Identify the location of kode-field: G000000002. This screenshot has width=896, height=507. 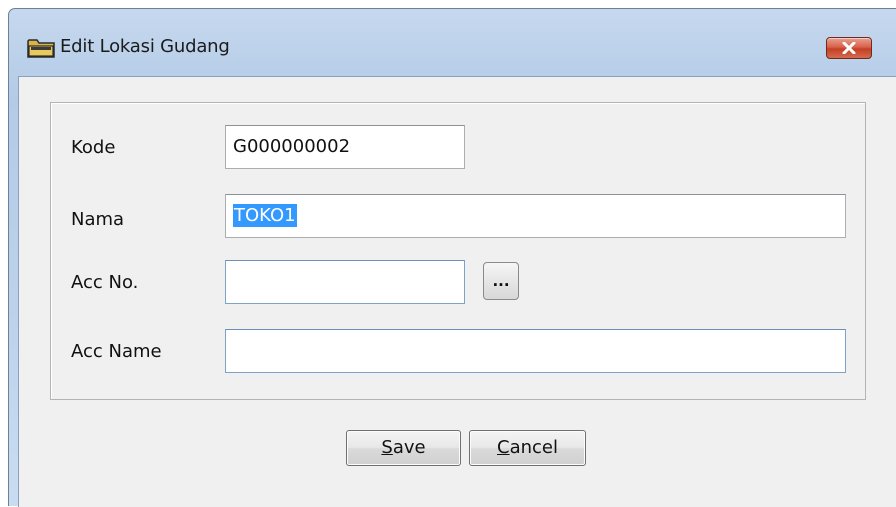
(345, 147).